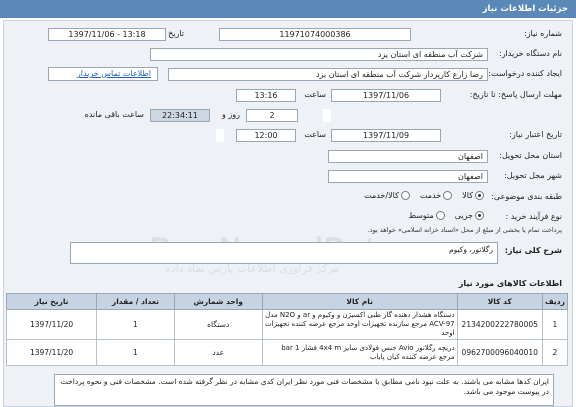 The height and width of the screenshot is (407, 576). What do you see at coordinates (427, 215) in the screenshot?
I see `purchase-option-medium: متوسط` at bounding box center [427, 215].